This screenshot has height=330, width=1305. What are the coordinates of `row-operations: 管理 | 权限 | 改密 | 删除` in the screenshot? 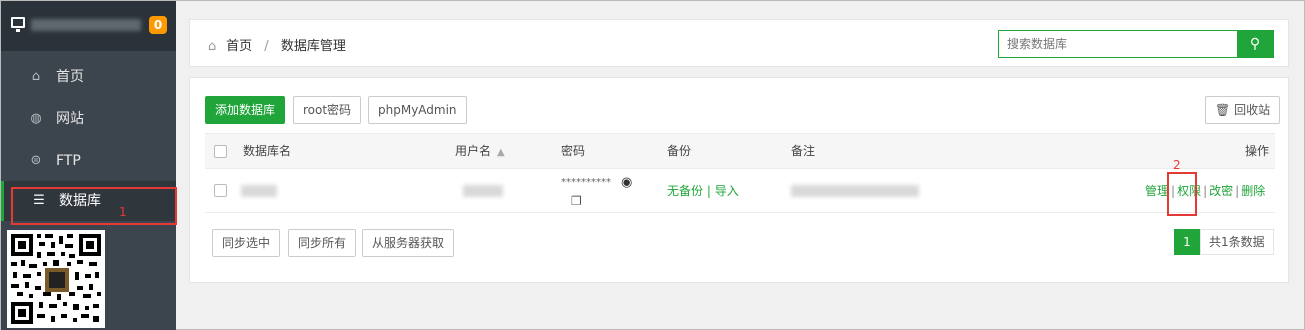 It's located at (1205, 191).